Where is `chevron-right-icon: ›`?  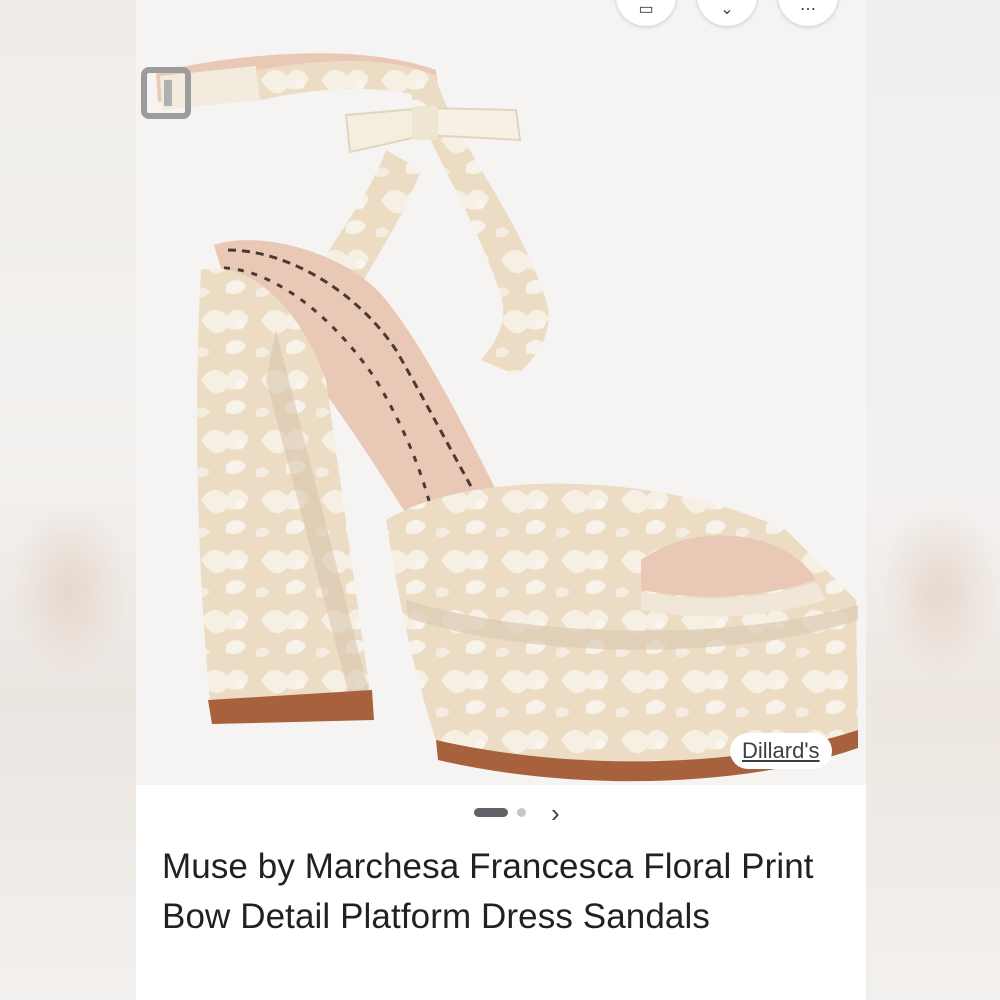
chevron-right-icon: › is located at coordinates (555, 813).